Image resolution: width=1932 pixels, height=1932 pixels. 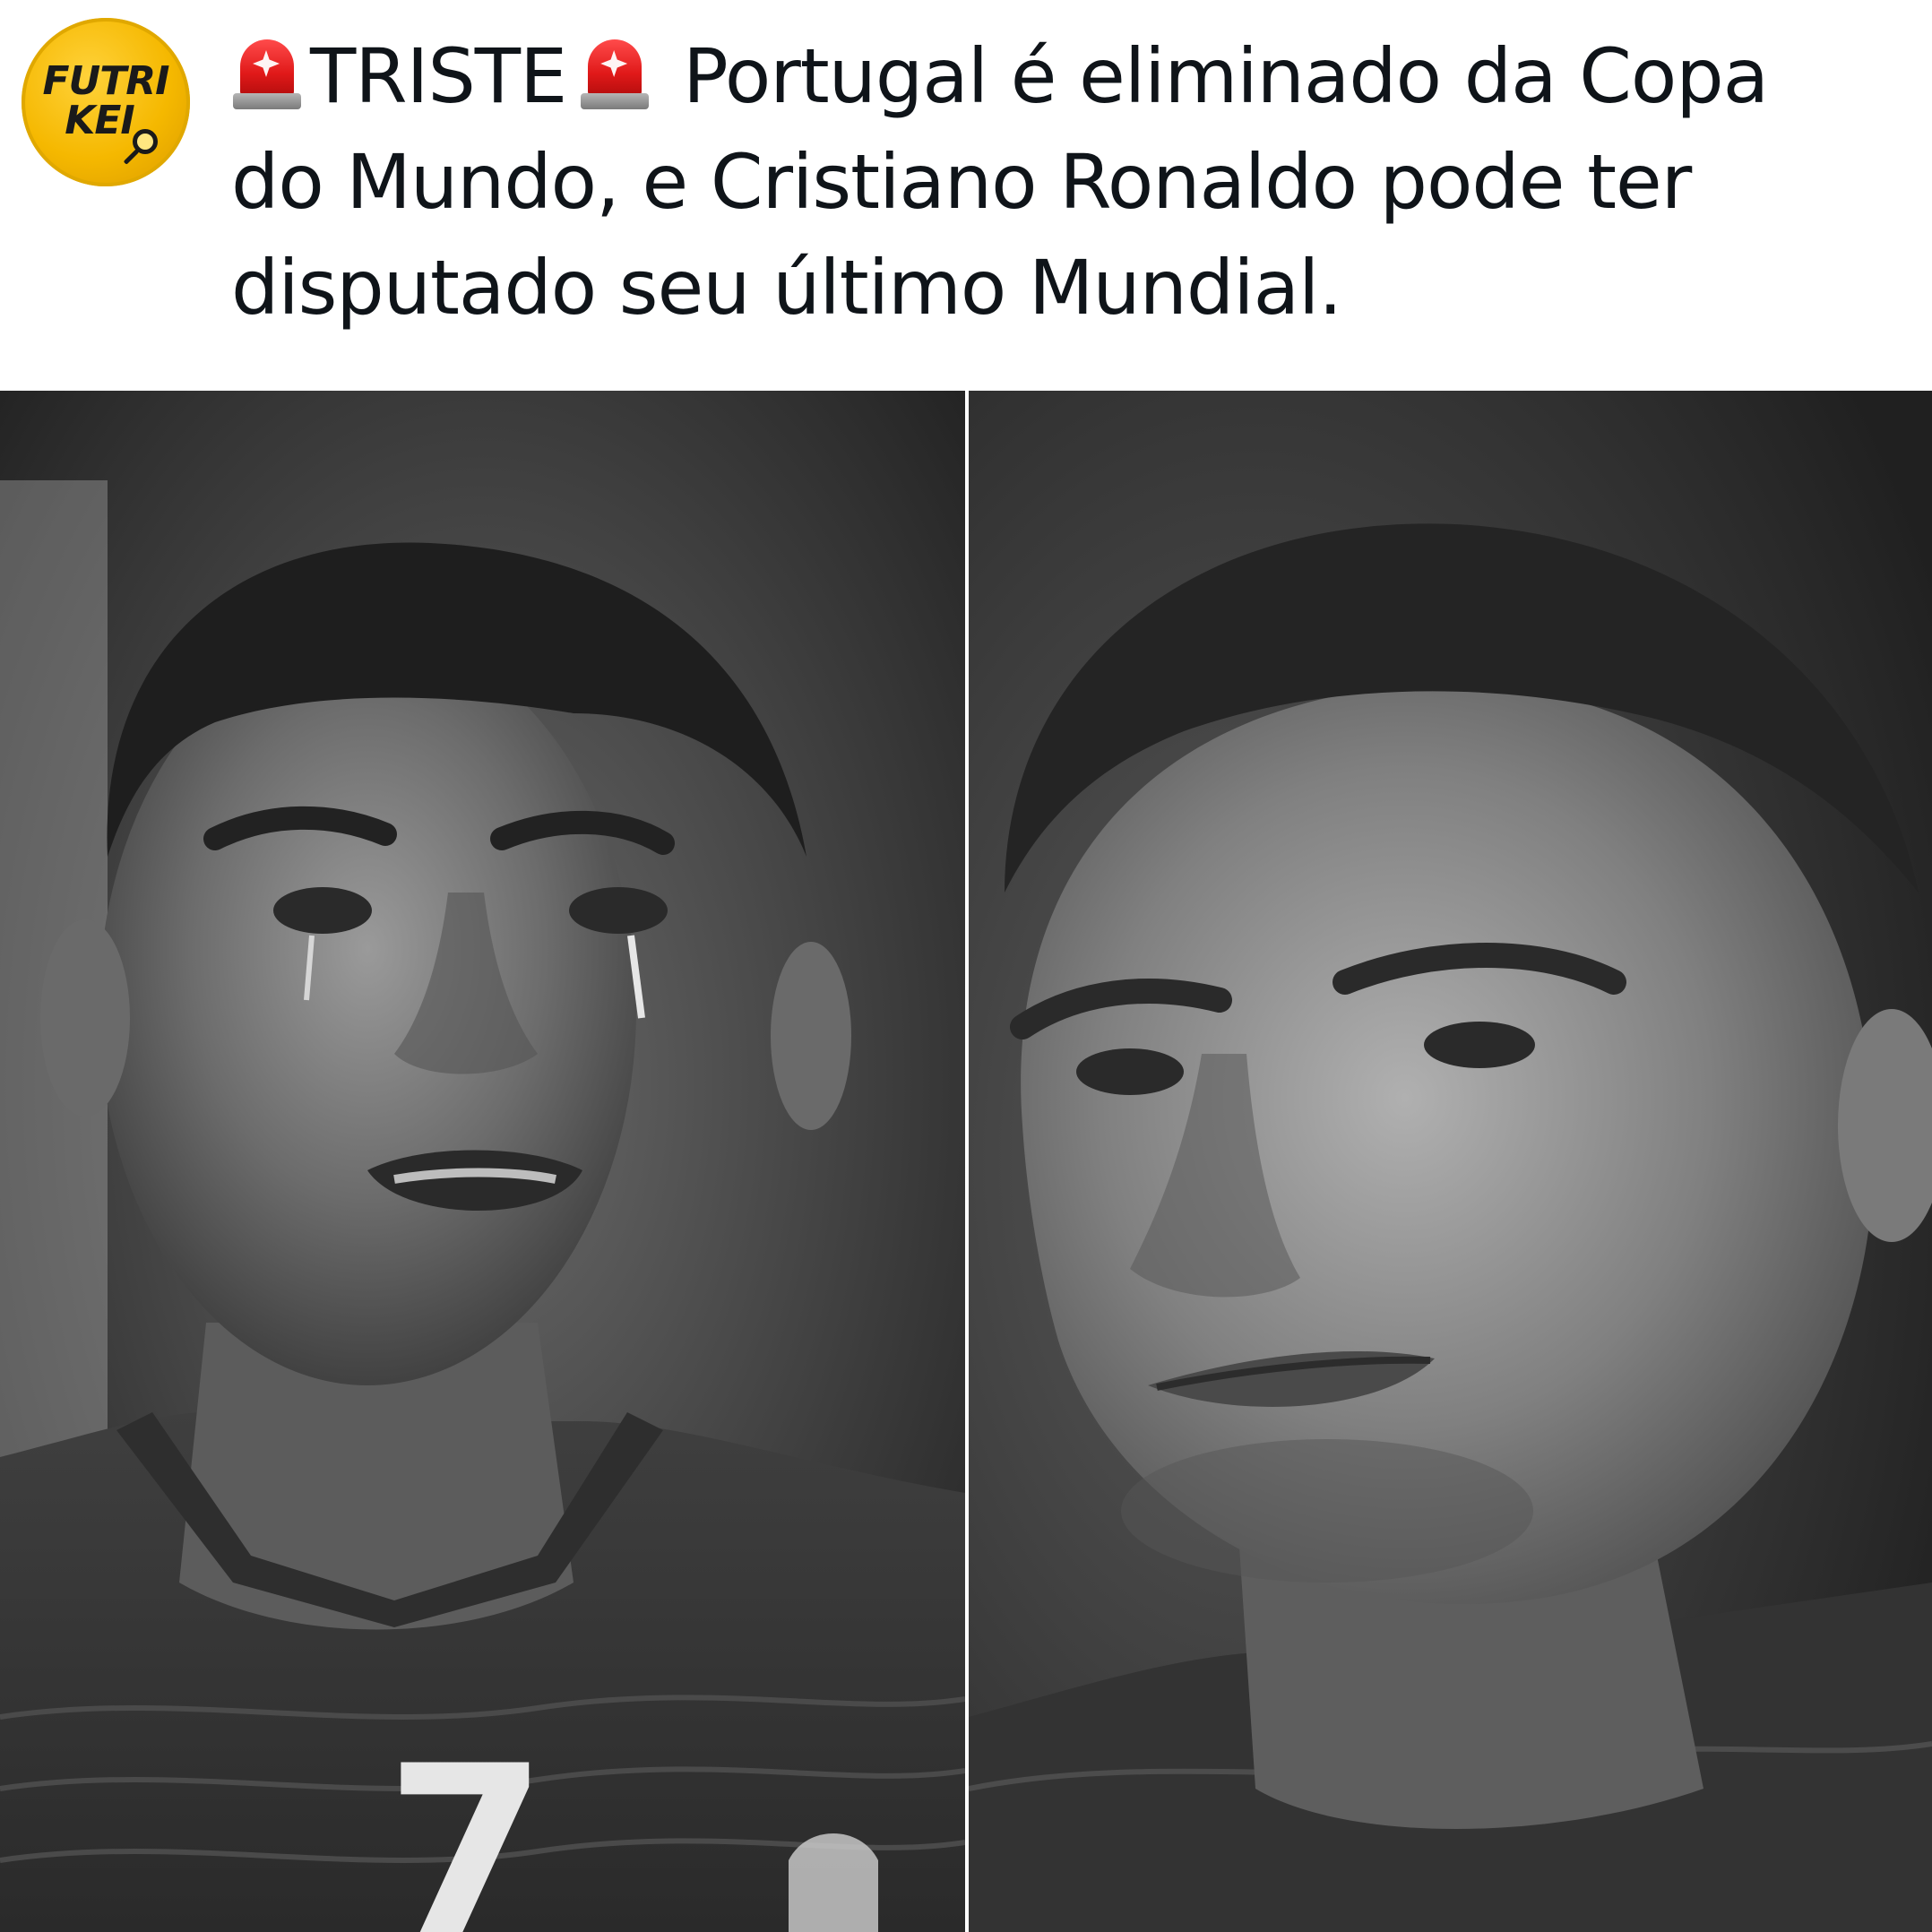 I want to click on avatar-logo-line2: KEI, so click(x=100, y=120).